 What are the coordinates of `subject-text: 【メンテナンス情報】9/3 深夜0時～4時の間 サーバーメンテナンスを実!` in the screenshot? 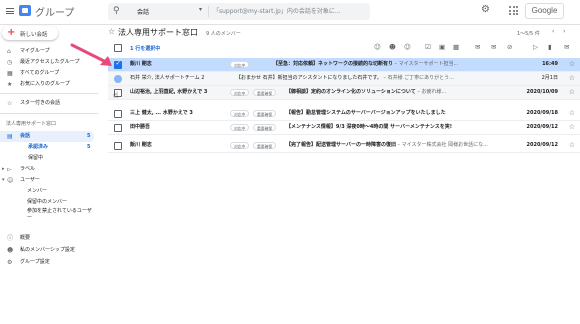 It's located at (369, 127).